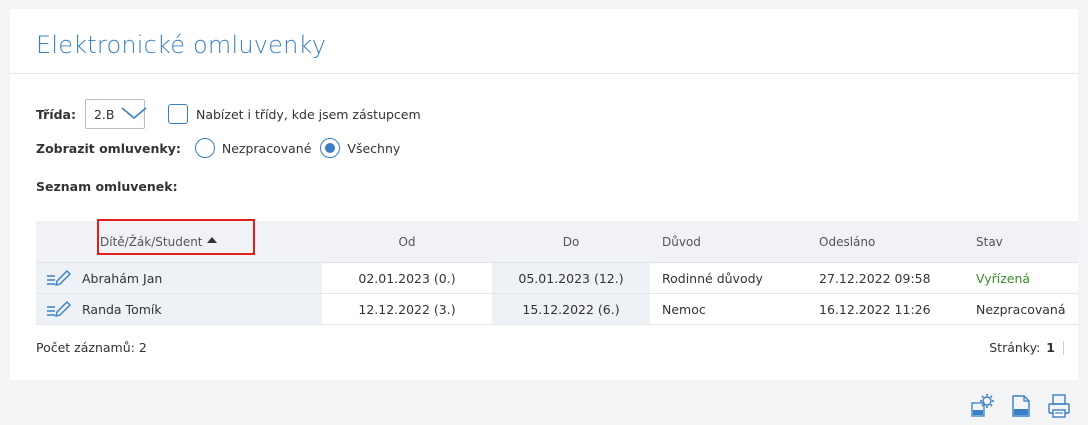 The image size is (1088, 425). Describe the element at coordinates (1059, 406) in the screenshot. I see `print-icon` at that location.